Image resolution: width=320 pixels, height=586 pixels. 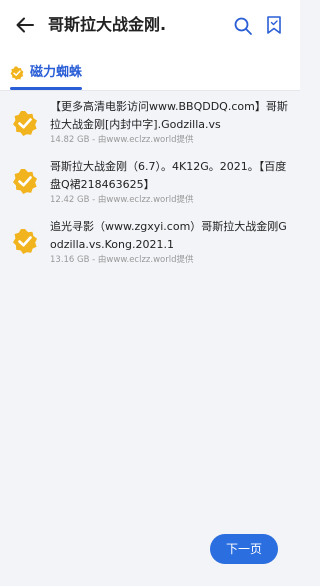 What do you see at coordinates (107, 24) in the screenshot?
I see `page-title: 哥斯拉大战金刚.` at bounding box center [107, 24].